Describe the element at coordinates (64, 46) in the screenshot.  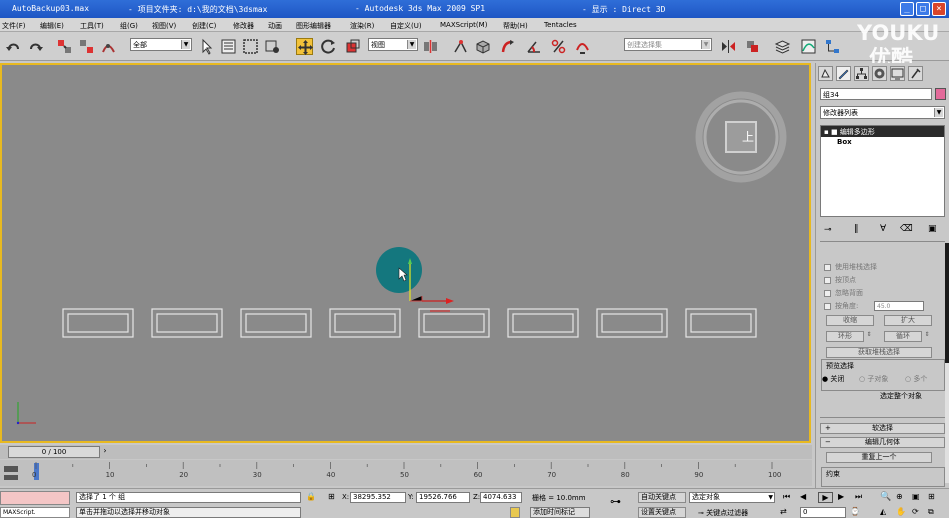
I see `select-link-icon` at that location.